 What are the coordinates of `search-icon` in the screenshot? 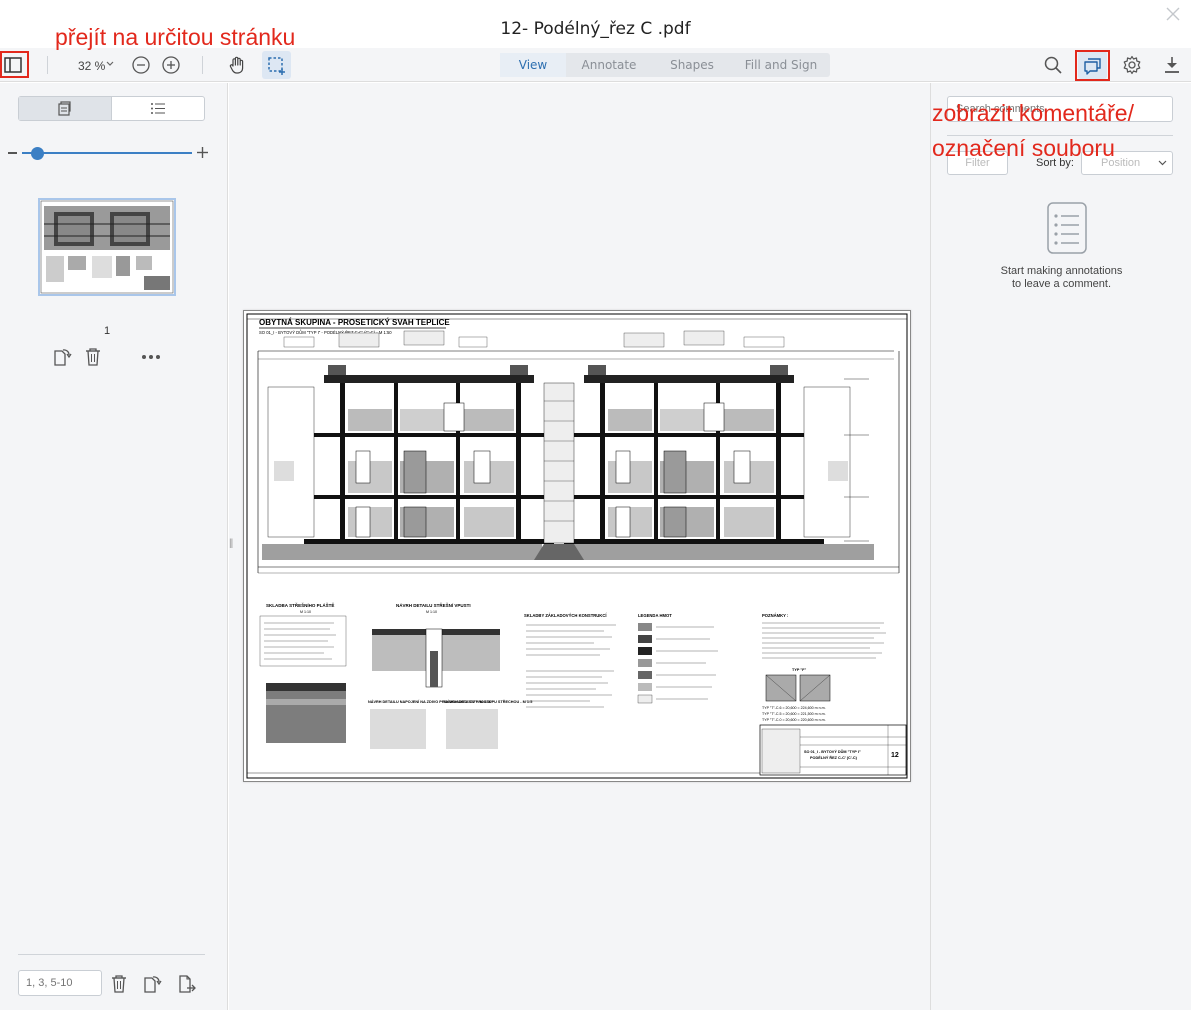 It's located at (1053, 65).